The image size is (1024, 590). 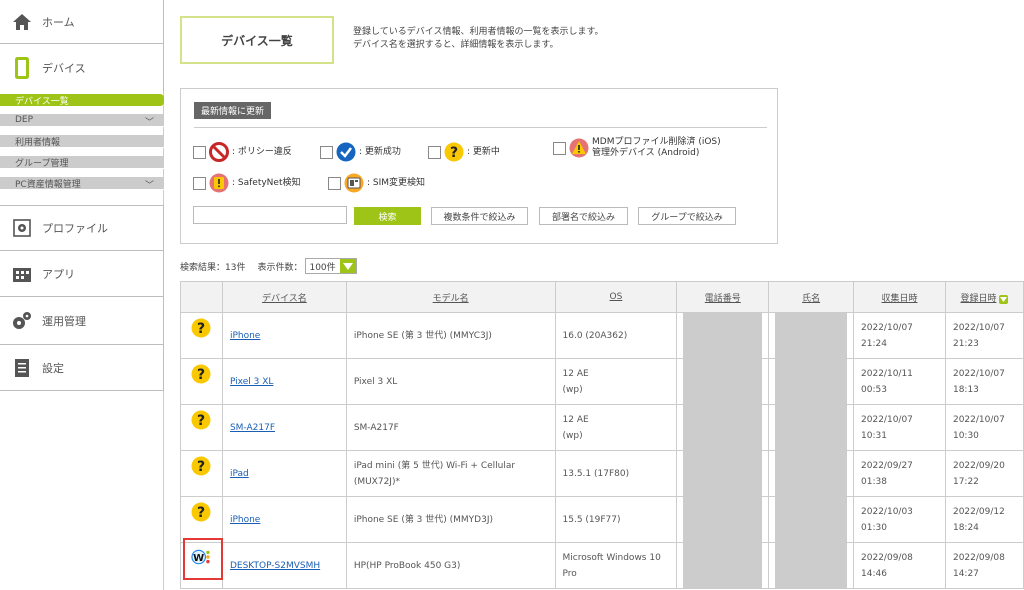 What do you see at coordinates (246, 183) in the screenshot?
I see `filter-safetynet: : SafetyNet検知` at bounding box center [246, 183].